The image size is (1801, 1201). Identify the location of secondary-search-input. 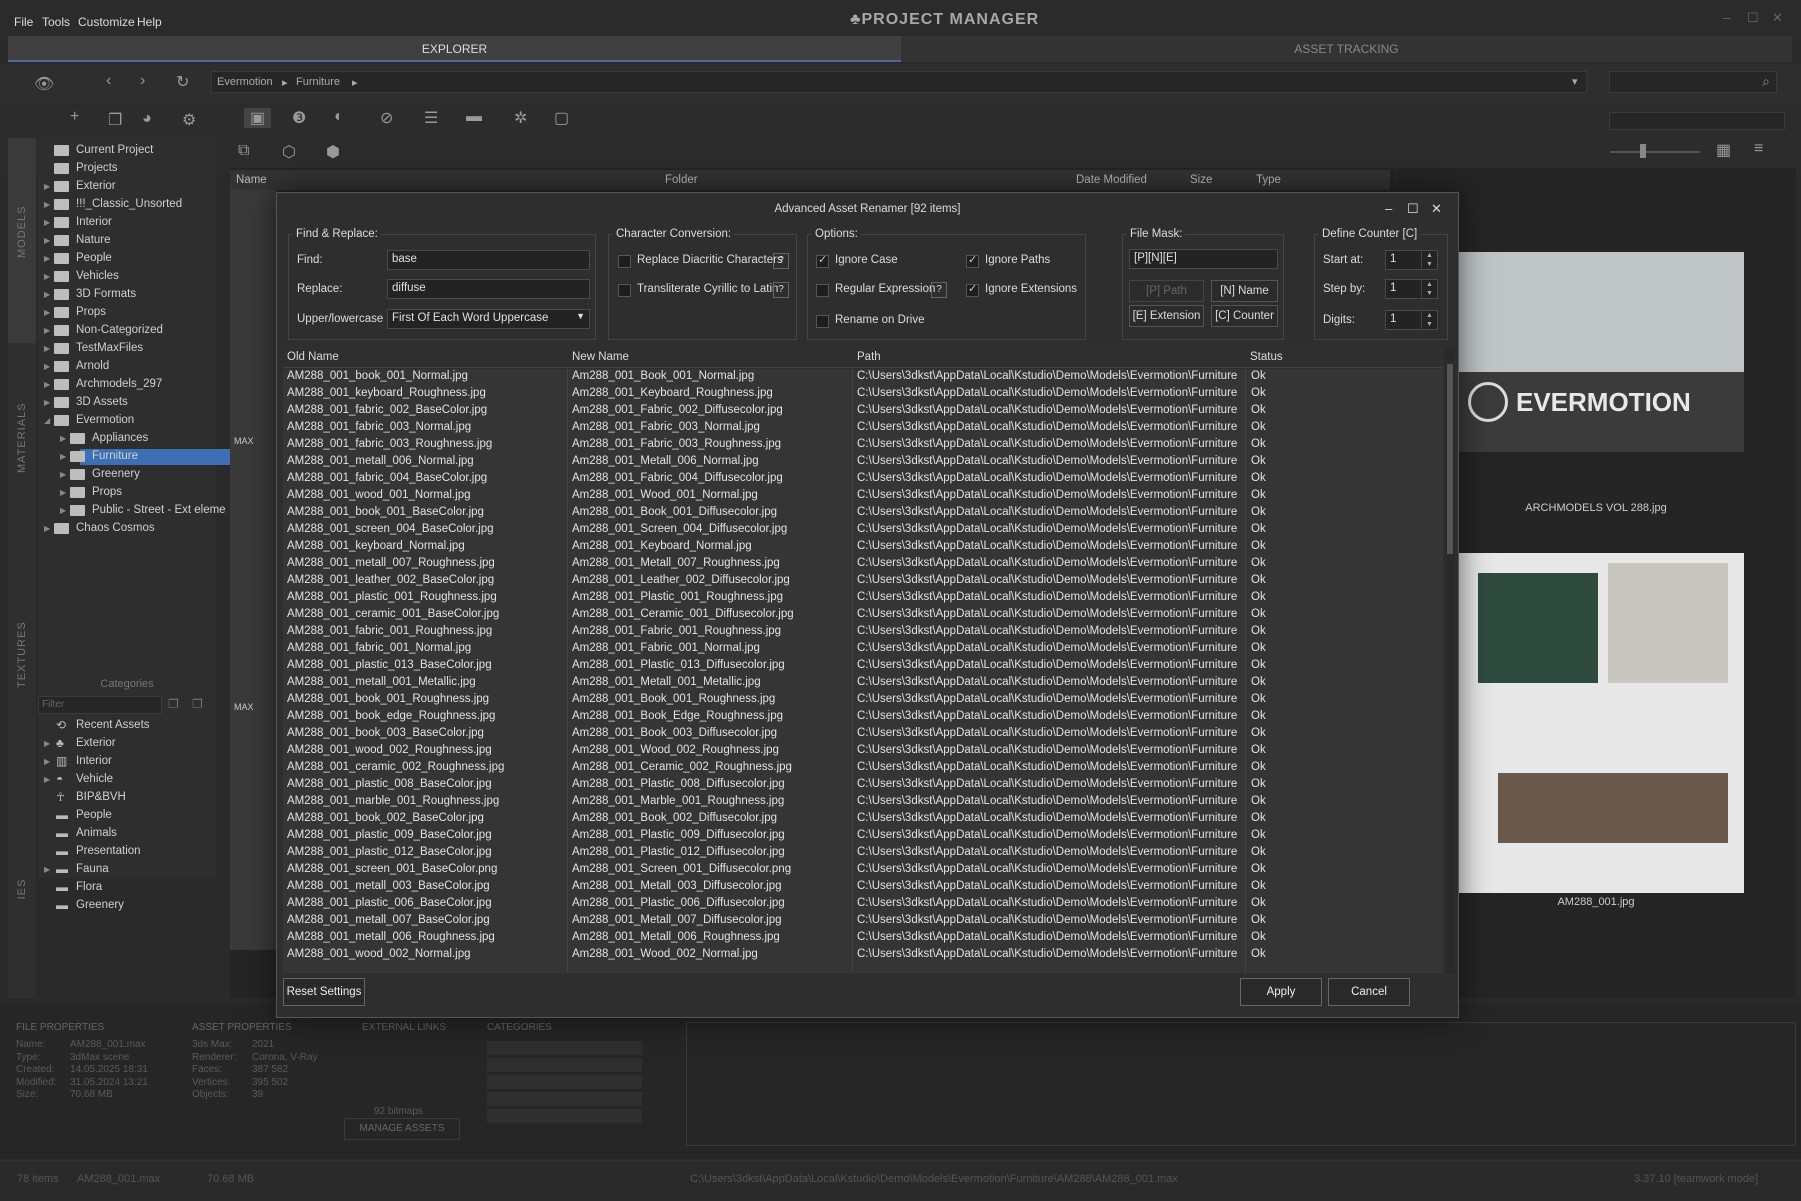
(1697, 121).